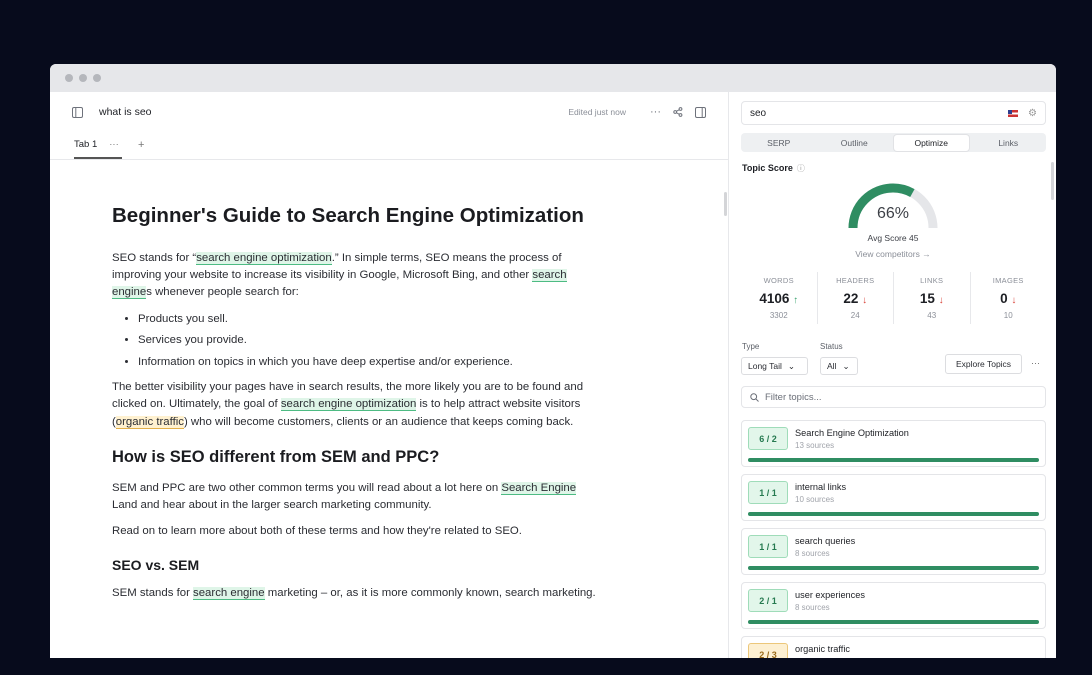 The width and height of the screenshot is (1092, 675). Describe the element at coordinates (768, 650) in the screenshot. I see `topic-count-badge: 2 / 3` at that location.